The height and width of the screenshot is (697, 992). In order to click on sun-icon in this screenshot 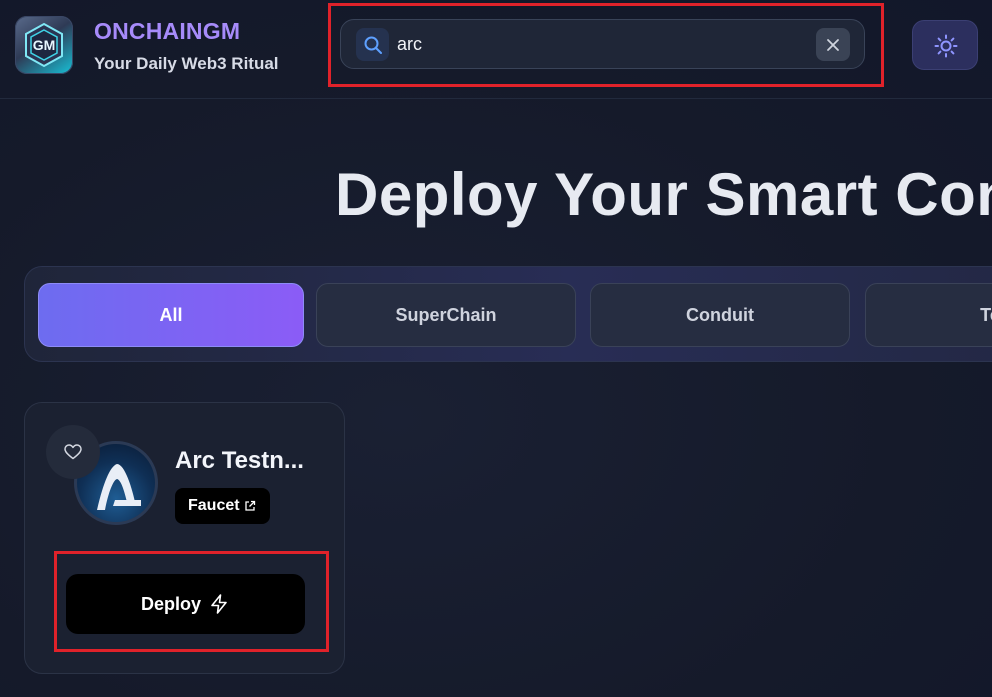, I will do `click(946, 46)`.